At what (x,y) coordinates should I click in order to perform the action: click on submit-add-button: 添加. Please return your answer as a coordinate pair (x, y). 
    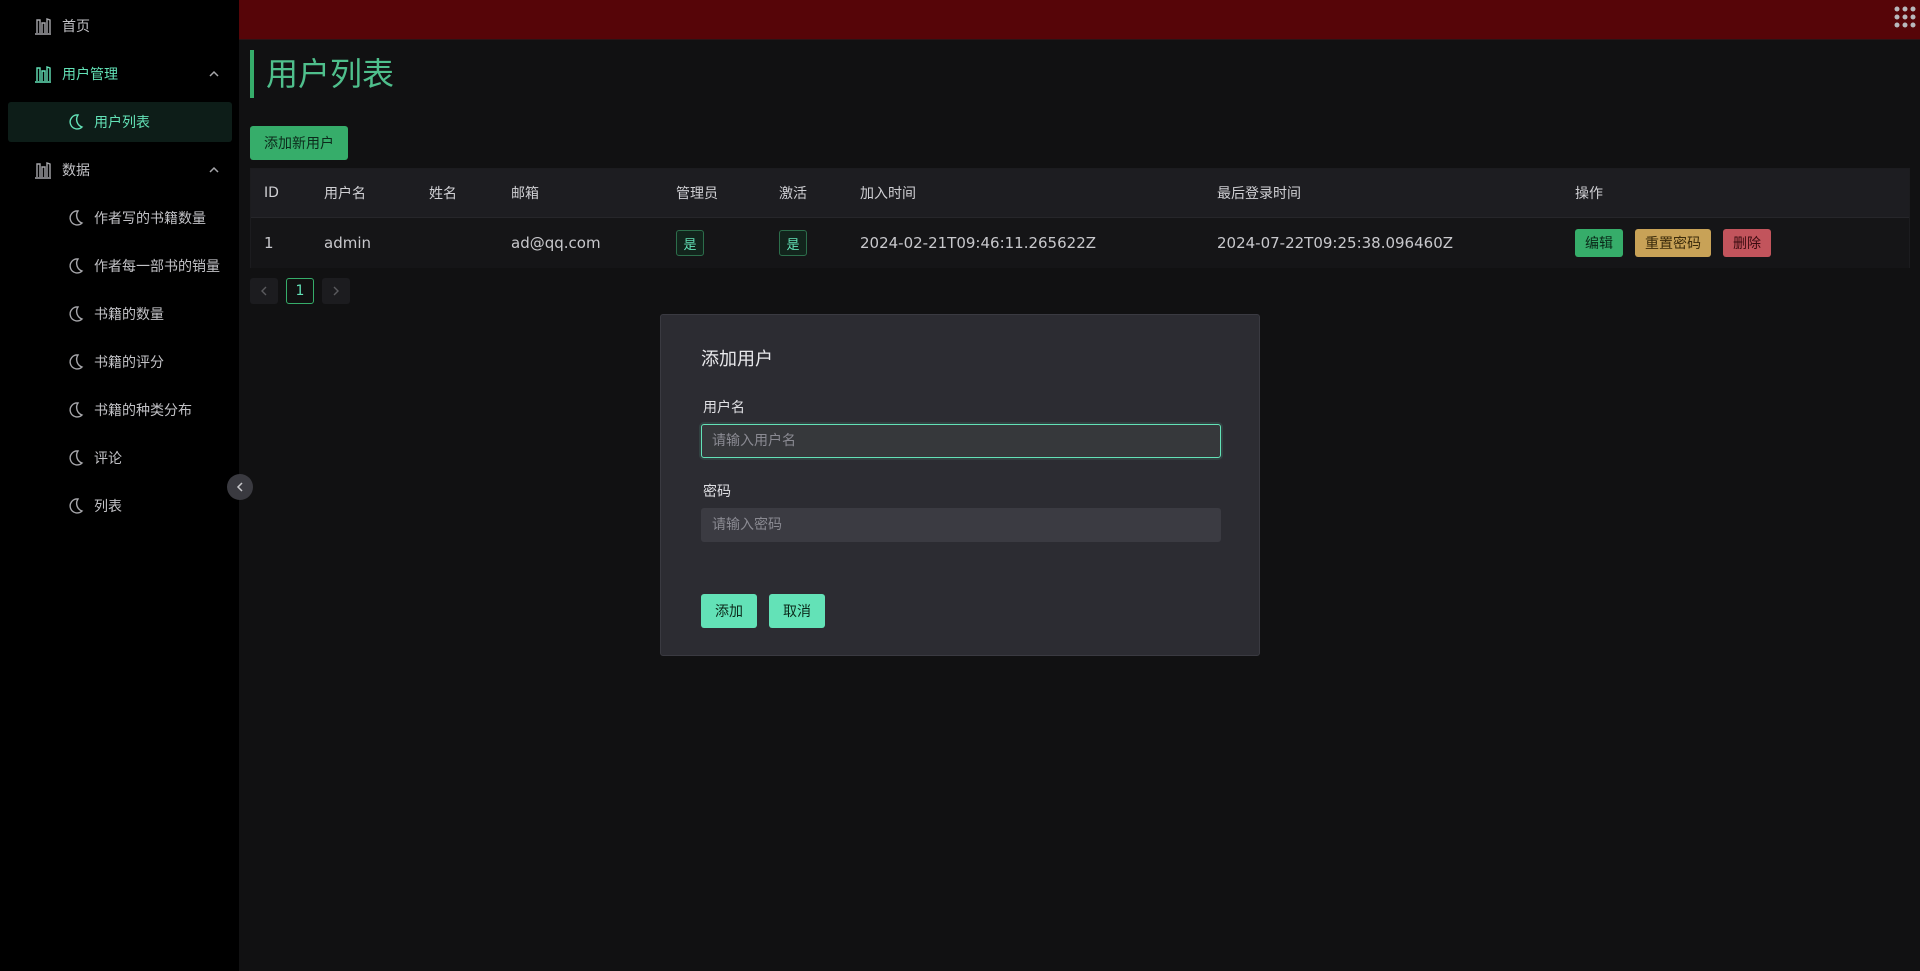
    Looking at the image, I should click on (729, 611).